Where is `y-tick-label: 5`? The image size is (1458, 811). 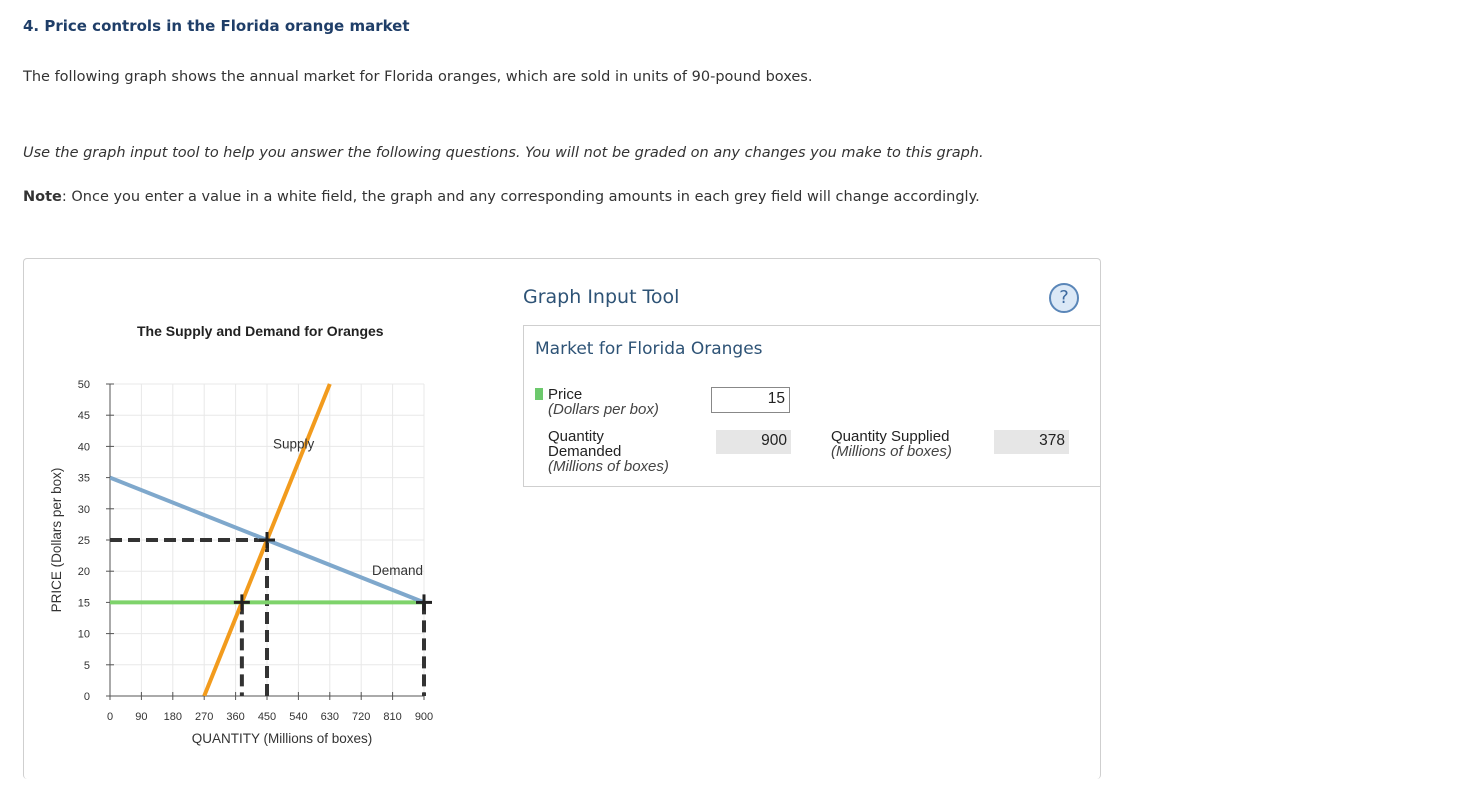 y-tick-label: 5 is located at coordinates (87, 666).